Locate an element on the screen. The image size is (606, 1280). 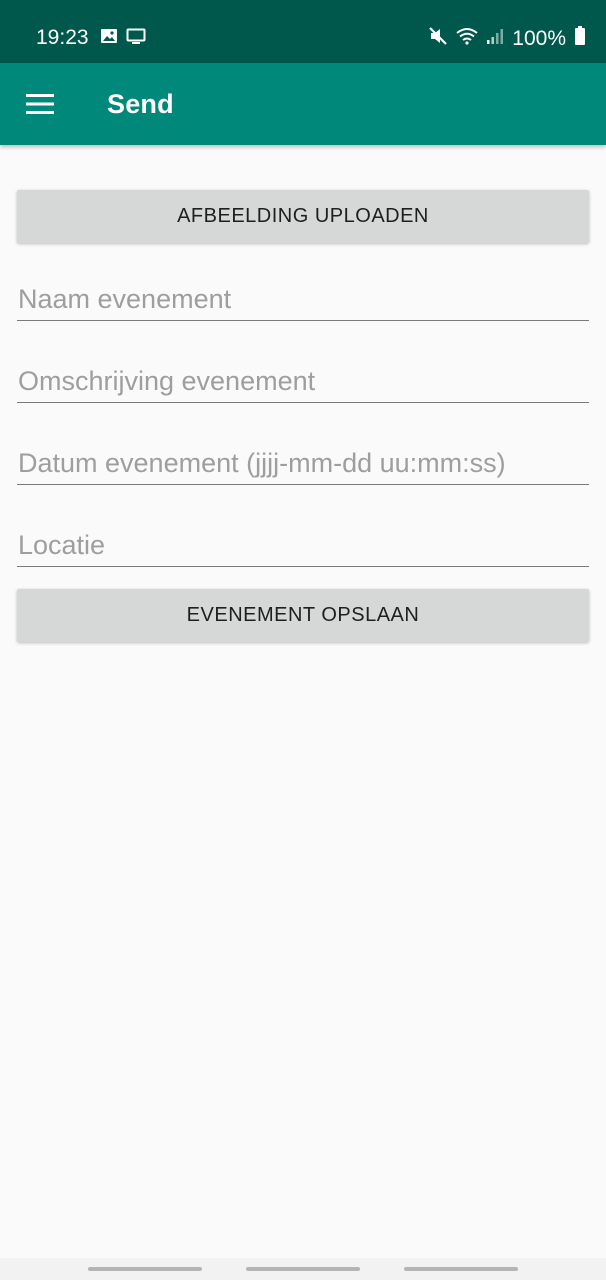
app-bar: Send is located at coordinates (303, 104).